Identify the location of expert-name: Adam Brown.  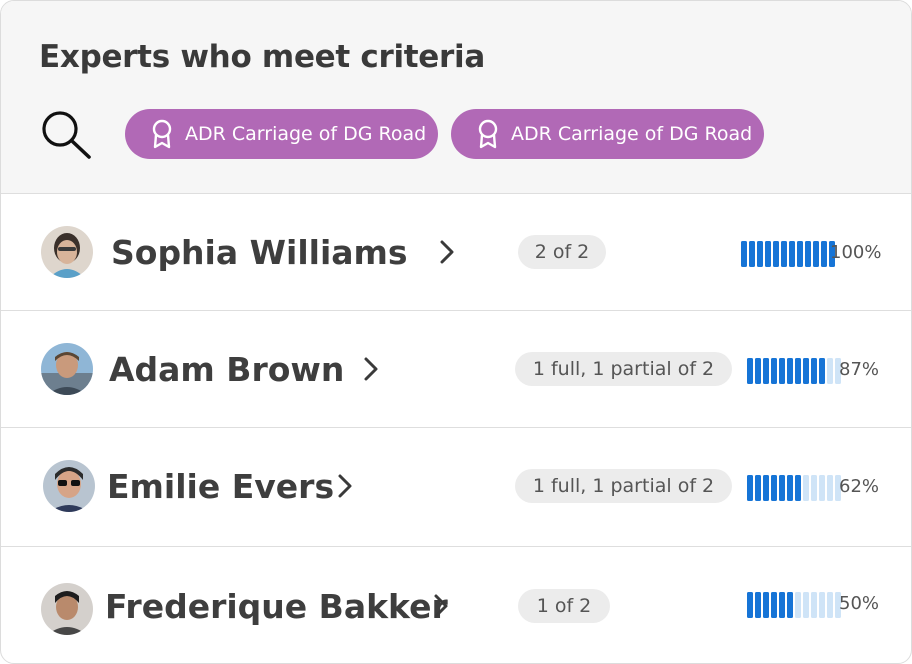
(226, 369).